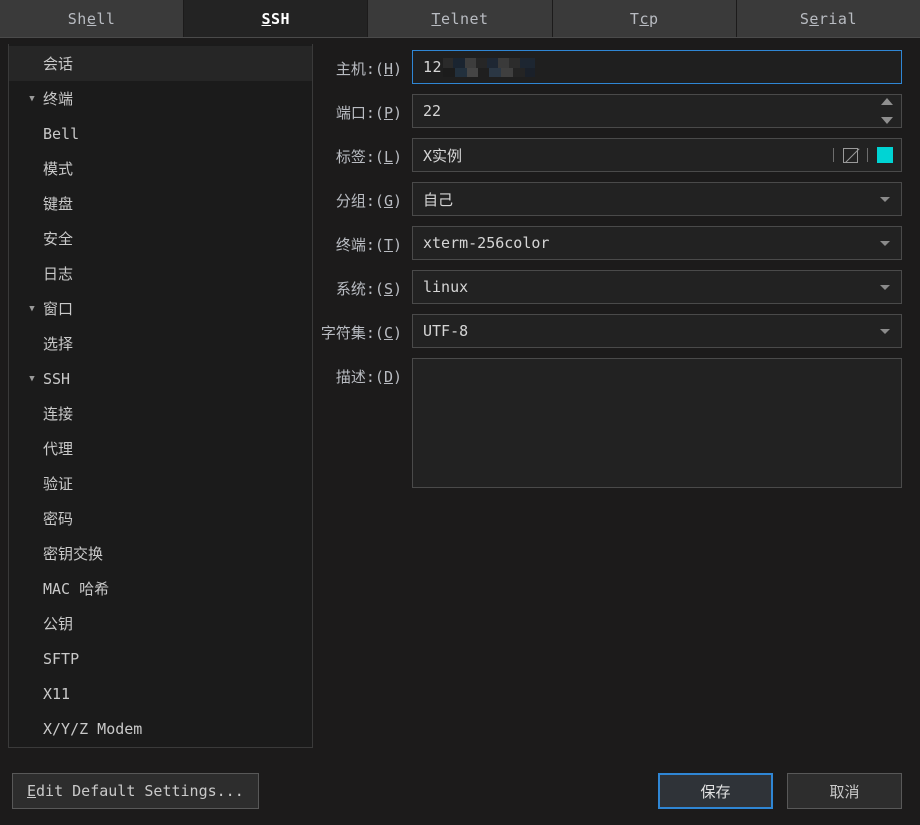  I want to click on stepper-up-icon, so click(887, 101).